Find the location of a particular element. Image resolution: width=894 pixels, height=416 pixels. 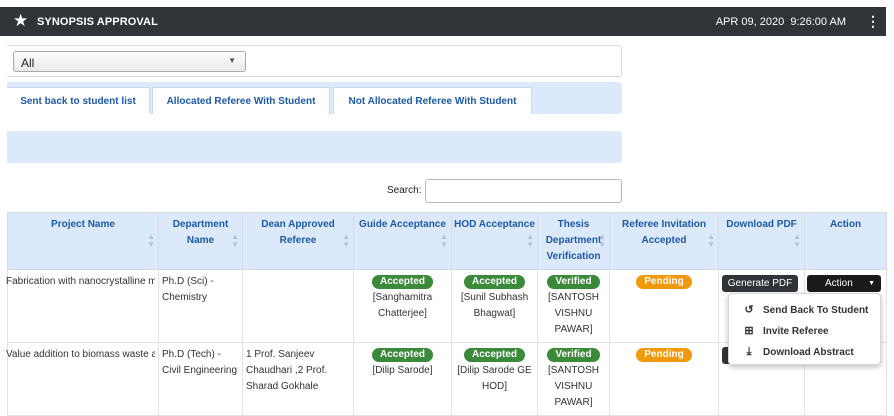

kebab-menu-icon: ⋮ is located at coordinates (873, 21).